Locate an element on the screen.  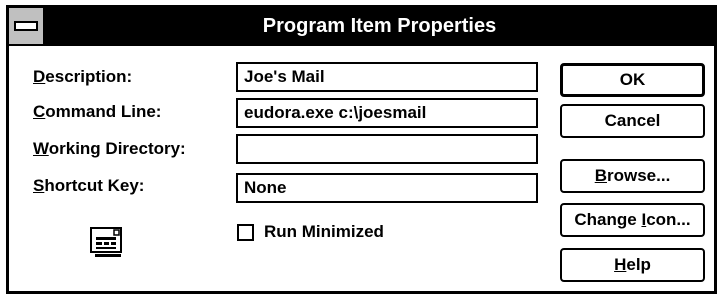
shortcut-key-field: None is located at coordinates (387, 188).